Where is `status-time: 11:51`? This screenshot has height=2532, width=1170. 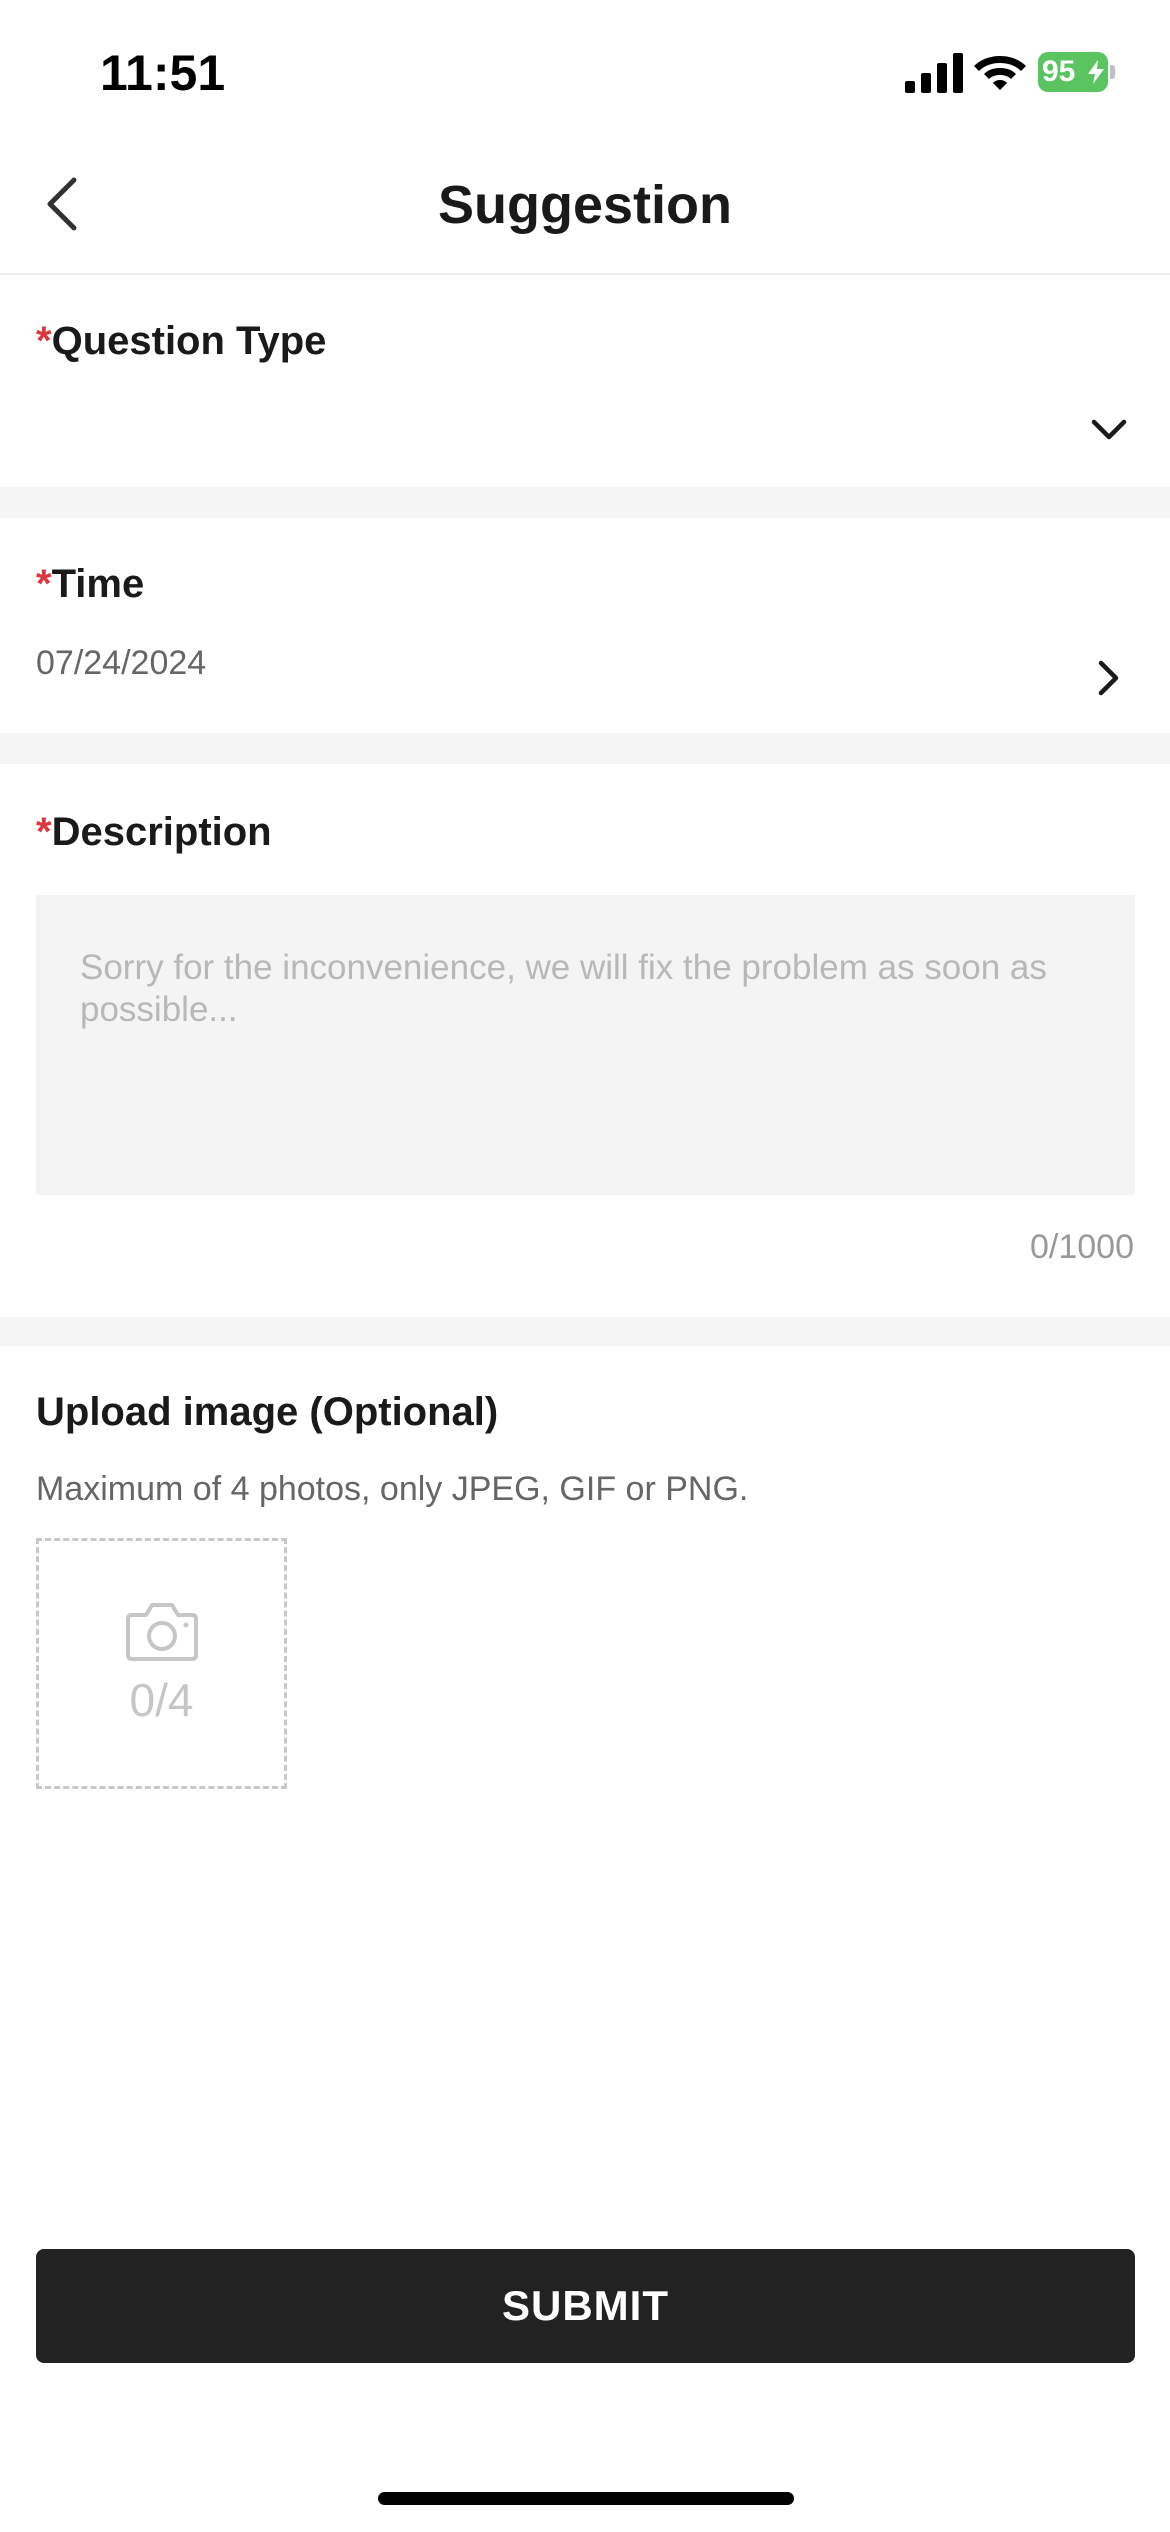
status-time: 11:51 is located at coordinates (163, 73).